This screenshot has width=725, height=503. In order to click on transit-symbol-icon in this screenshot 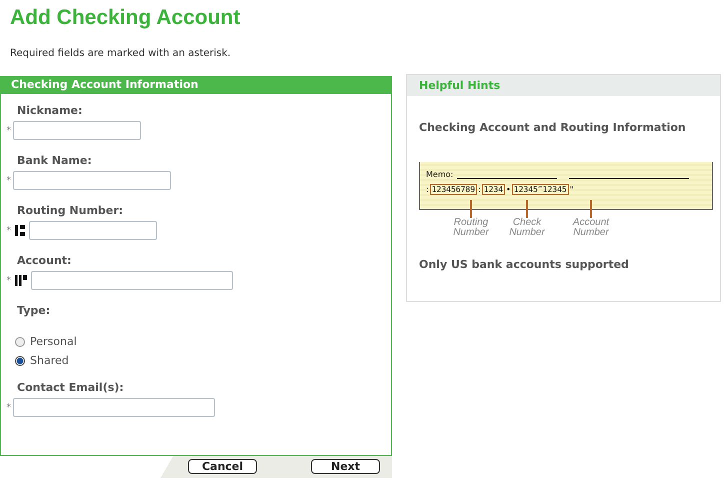, I will do `click(20, 230)`.